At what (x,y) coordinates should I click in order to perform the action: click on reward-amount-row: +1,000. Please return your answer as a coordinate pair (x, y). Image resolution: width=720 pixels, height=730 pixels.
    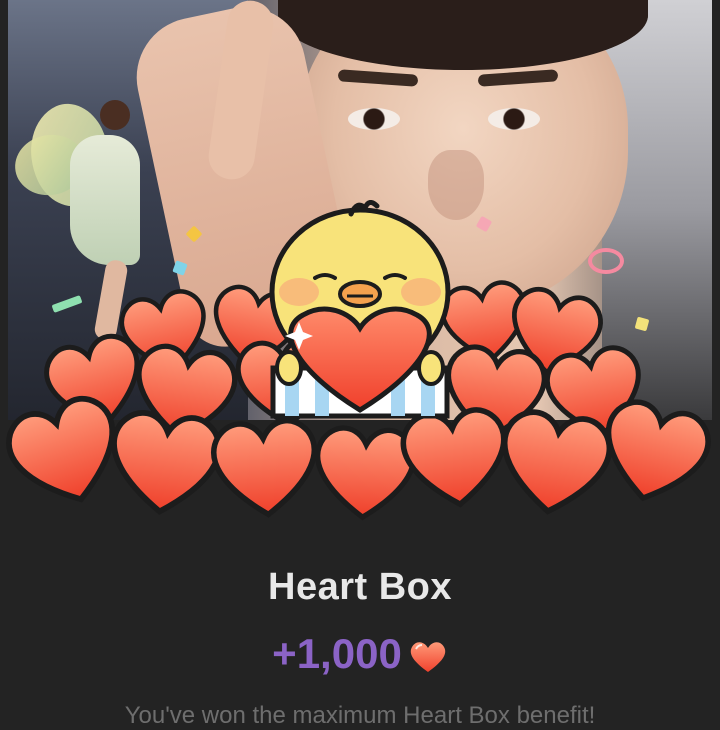
    Looking at the image, I should click on (360, 654).